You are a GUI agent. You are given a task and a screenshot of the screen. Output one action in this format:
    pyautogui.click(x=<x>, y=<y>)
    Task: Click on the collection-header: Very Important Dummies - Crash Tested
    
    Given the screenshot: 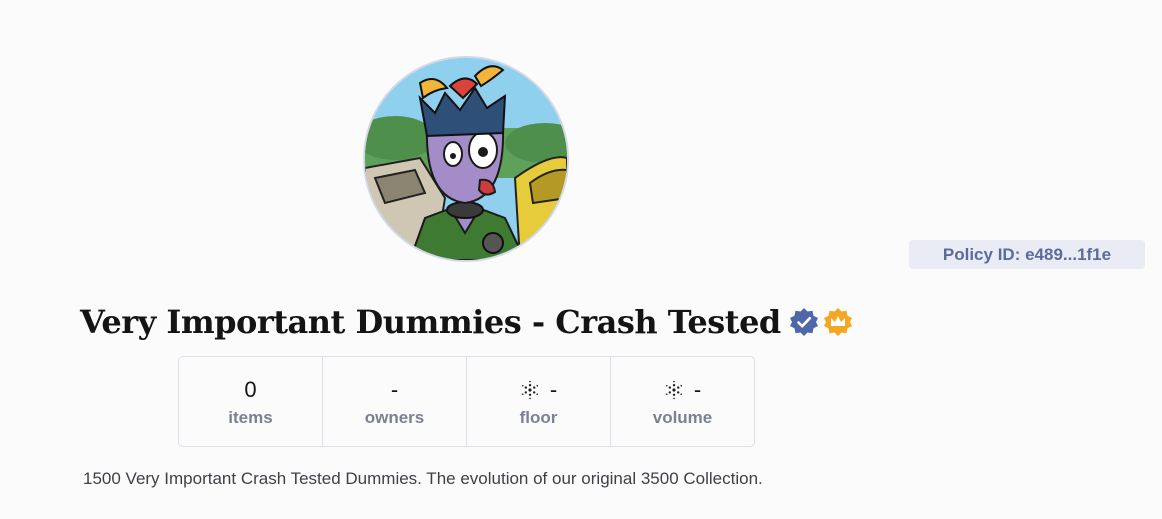 What is the action you would take?
    pyautogui.click(x=466, y=322)
    